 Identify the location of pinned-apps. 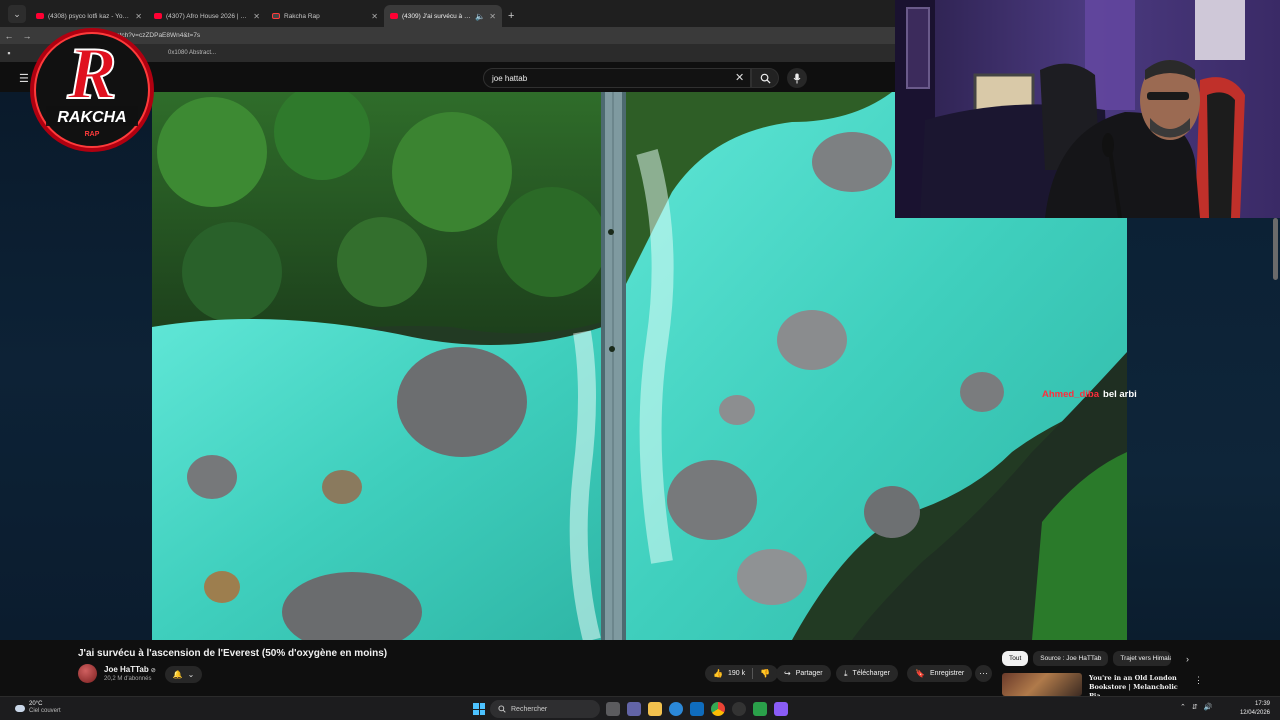
(697, 709).